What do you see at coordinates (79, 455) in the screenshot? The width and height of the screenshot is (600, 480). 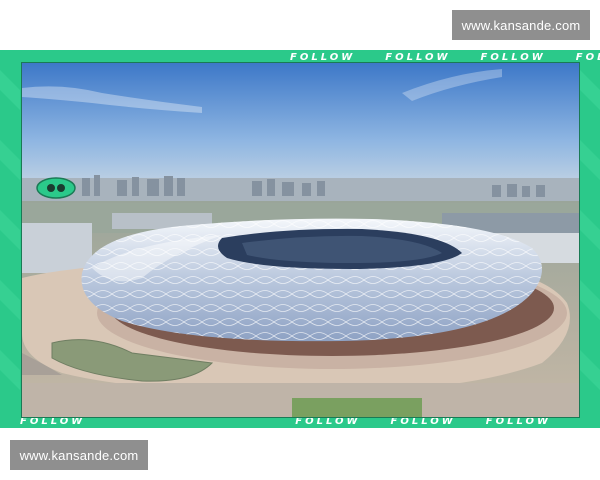 I see `watermark-bottom: www.kansande.com` at bounding box center [79, 455].